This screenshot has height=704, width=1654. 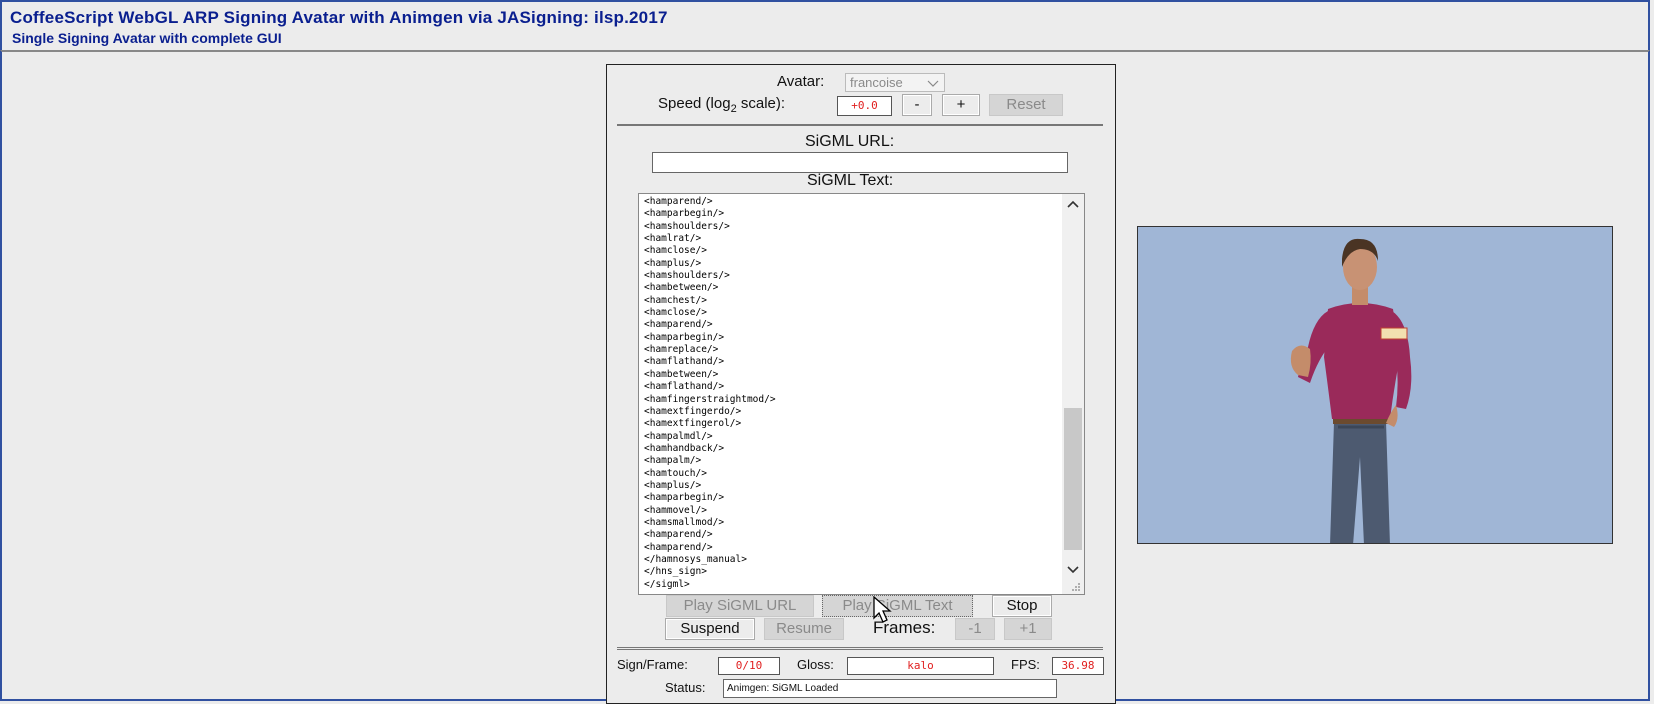 What do you see at coordinates (1351, 390) in the screenshot?
I see `signing-avatar-figure` at bounding box center [1351, 390].